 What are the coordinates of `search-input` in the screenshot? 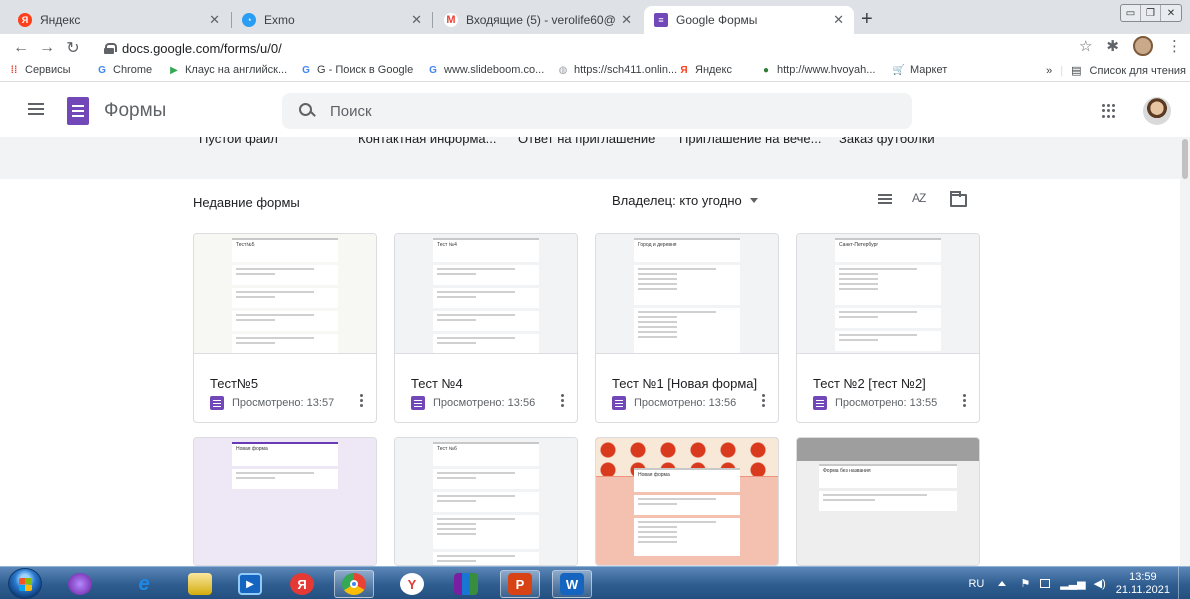 It's located at (580, 111).